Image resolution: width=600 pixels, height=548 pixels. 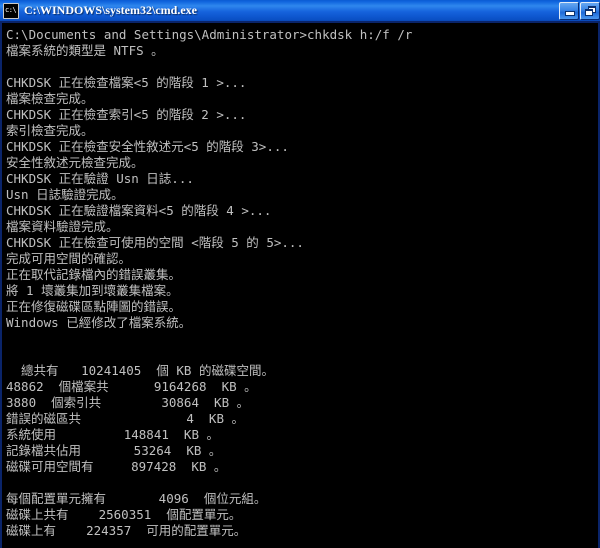 I want to click on console-line-bad-sectors: 錯誤的磁區共 4 KB 。, so click(x=125, y=418).